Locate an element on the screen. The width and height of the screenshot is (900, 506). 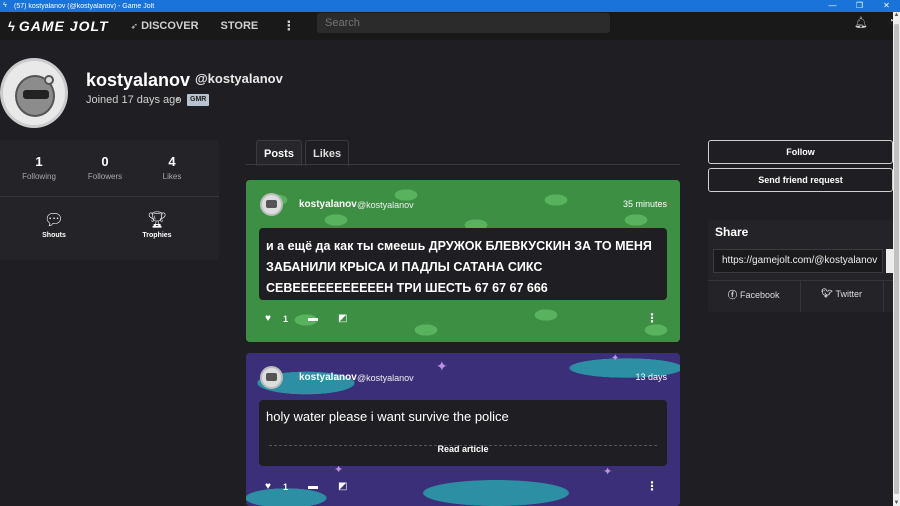
stat-followers-label: Followers is located at coordinates (105, 176).